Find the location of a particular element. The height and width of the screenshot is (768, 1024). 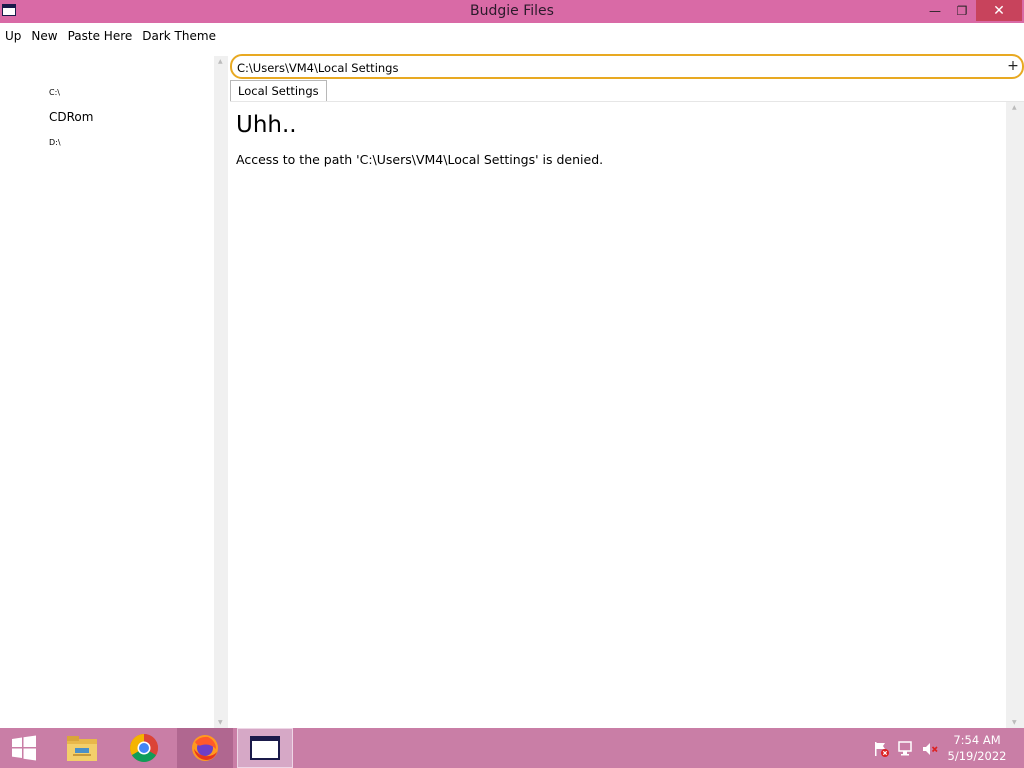

menu-bar: Up New Paste Here Dark Theme is located at coordinates (110, 36).